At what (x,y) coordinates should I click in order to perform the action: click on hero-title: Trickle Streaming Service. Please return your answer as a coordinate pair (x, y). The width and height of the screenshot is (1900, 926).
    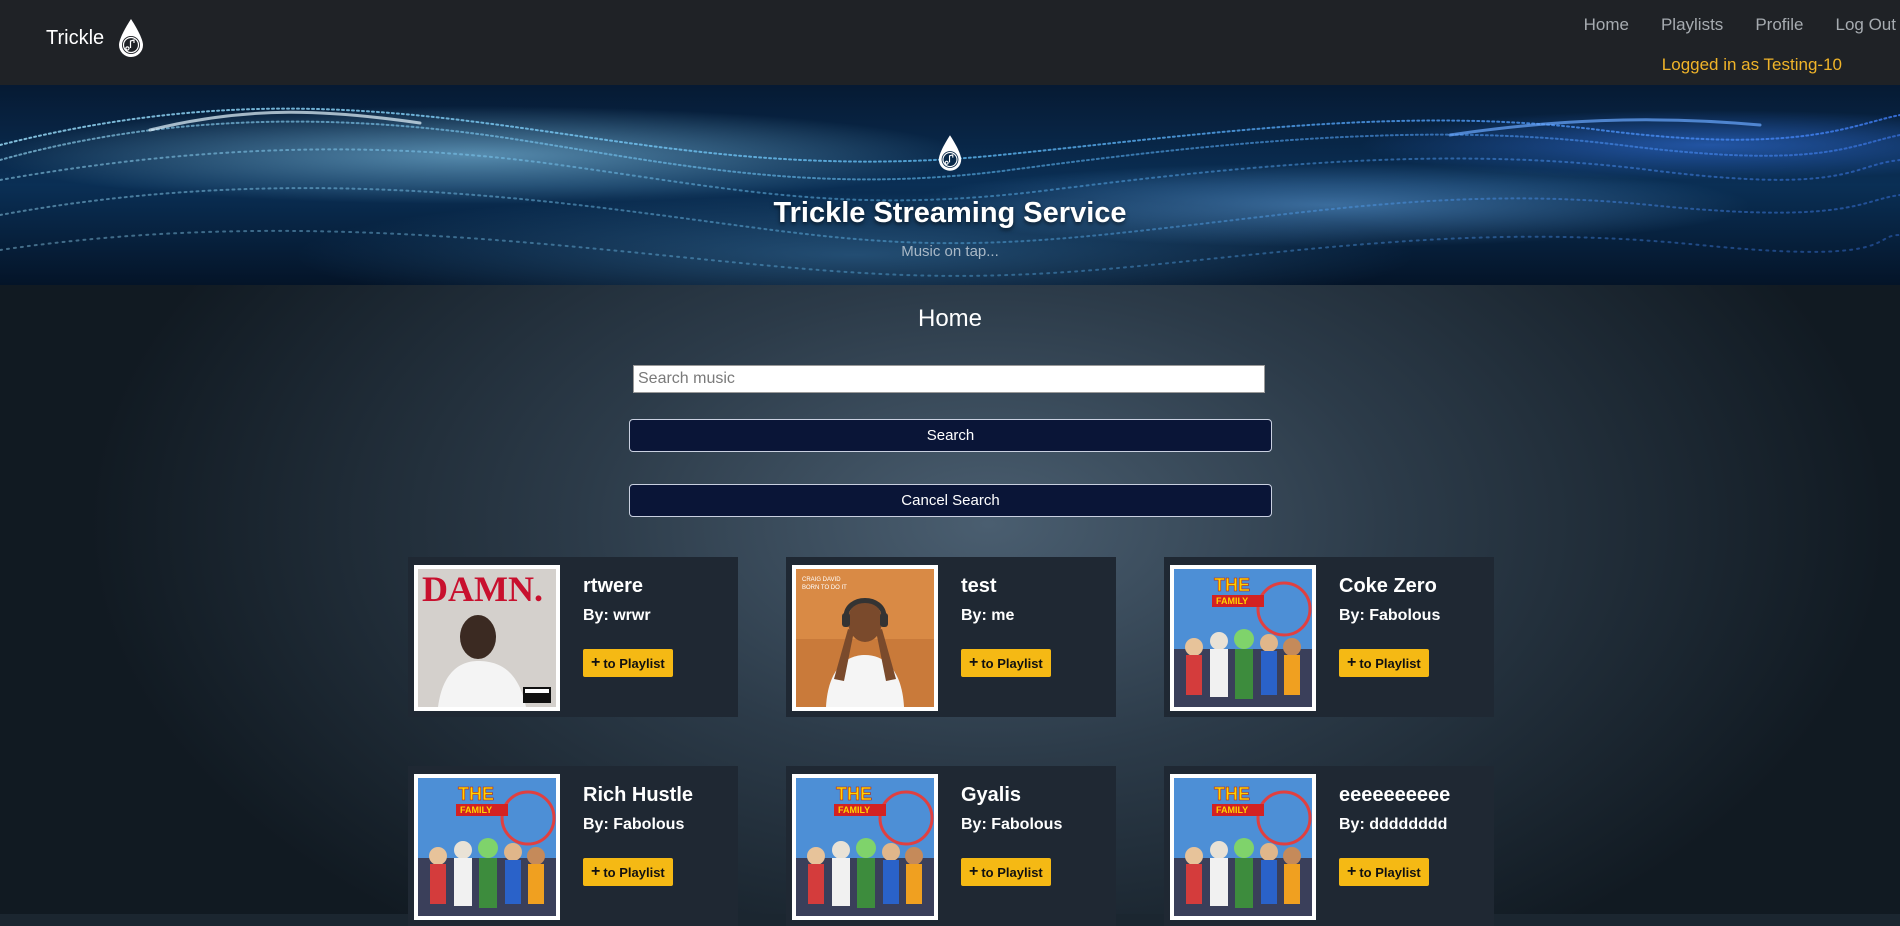
    Looking at the image, I should click on (950, 213).